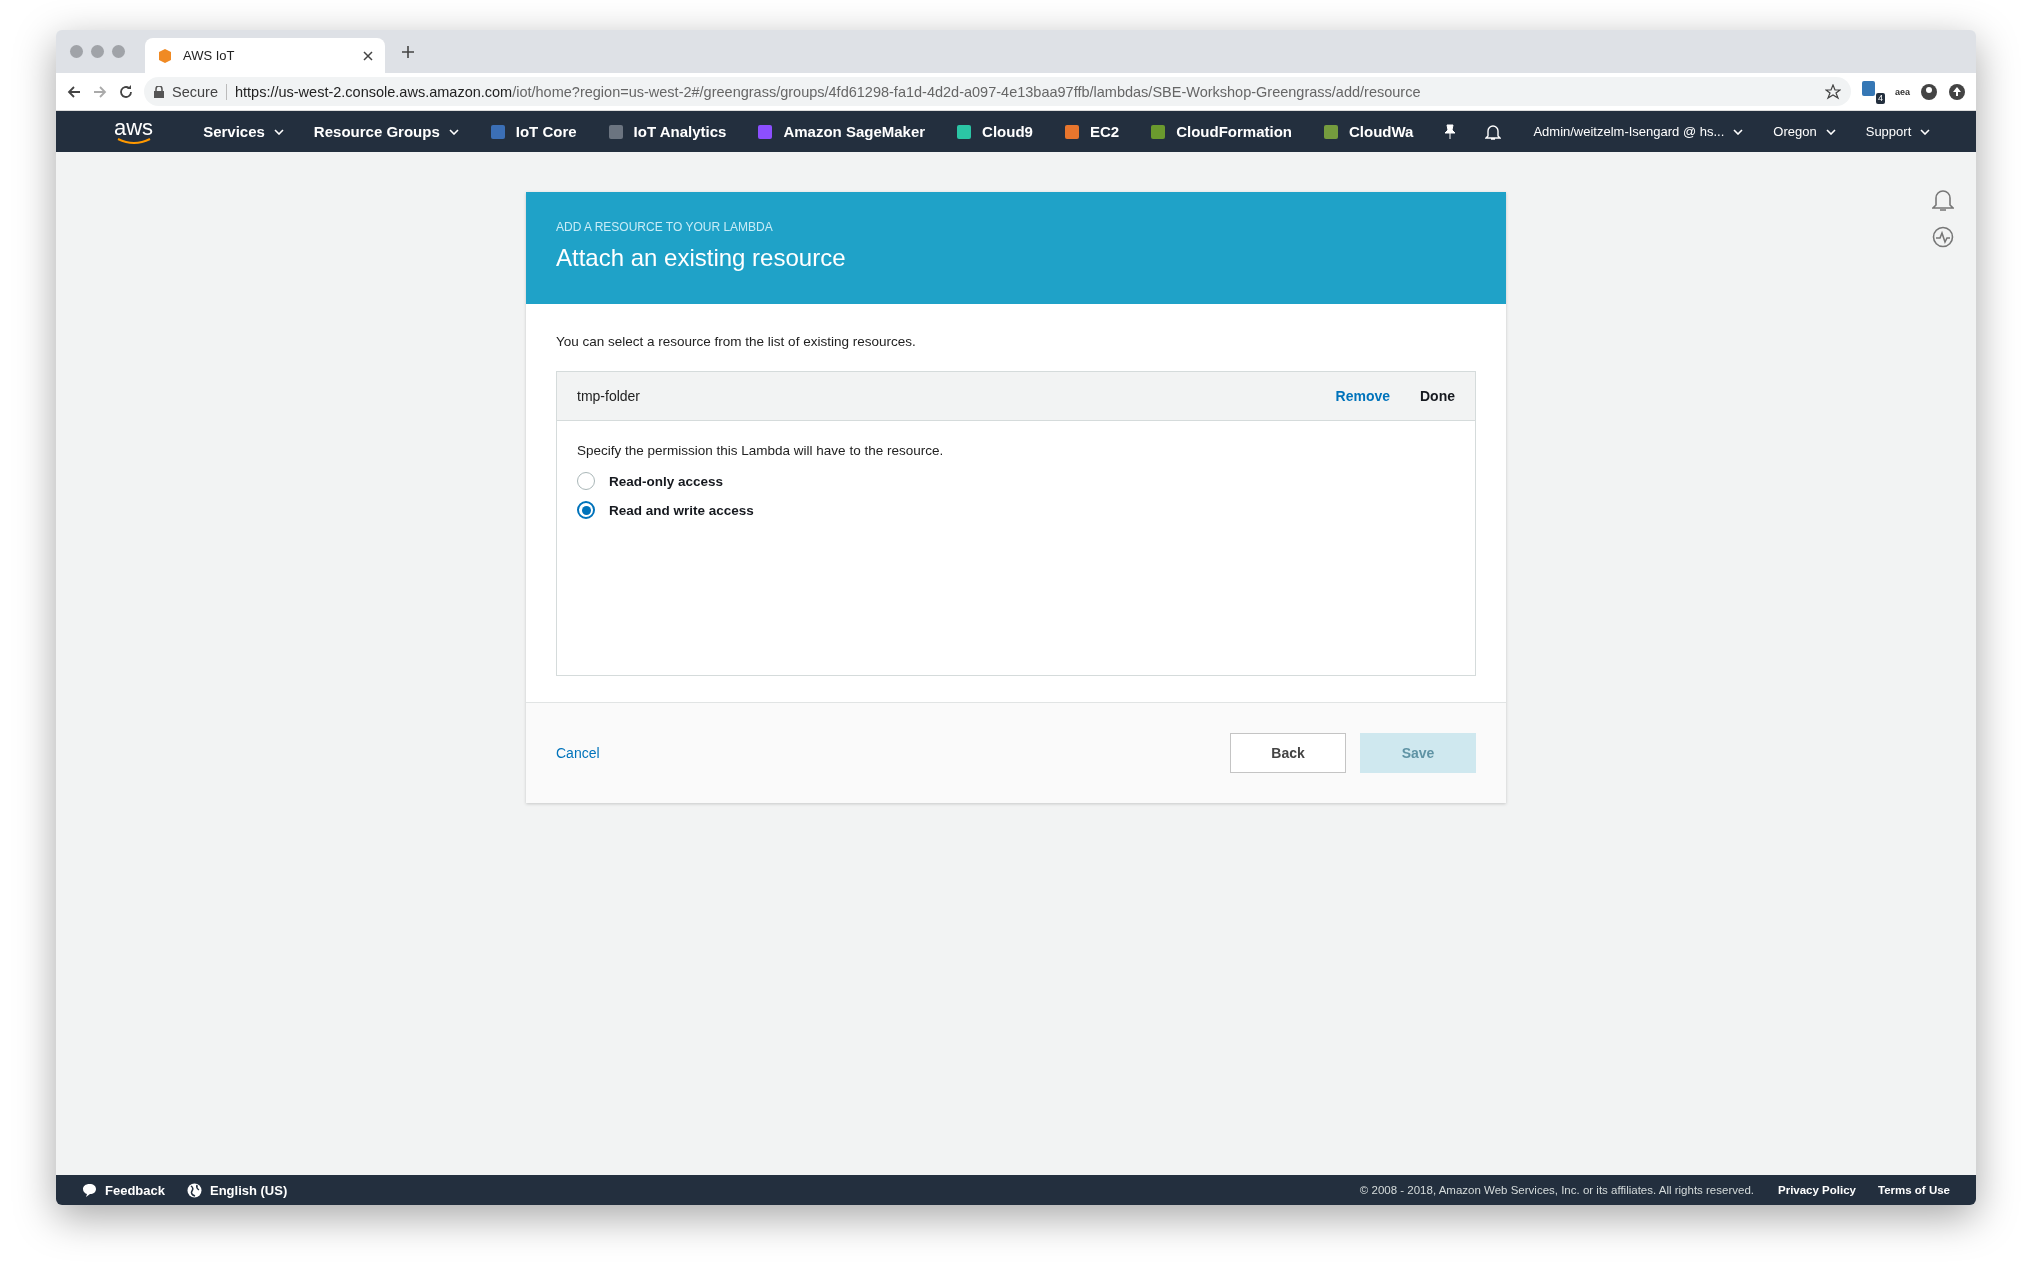  What do you see at coordinates (1362, 396) in the screenshot?
I see `resource-action-link: Remove` at bounding box center [1362, 396].